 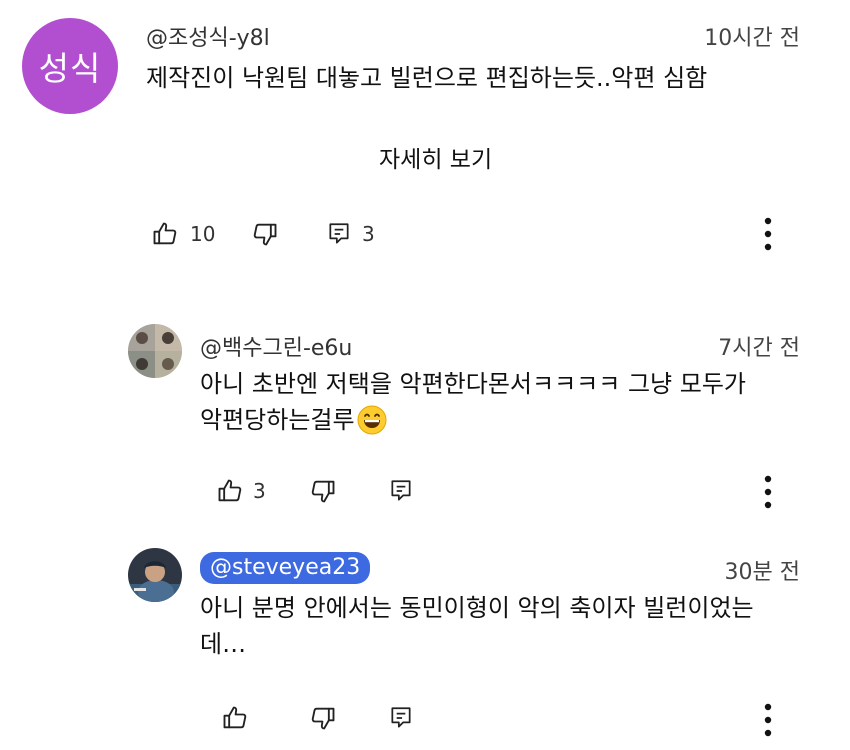 I want to click on comment-text: 아니 초반엔 저택을 악편한다몬서ㅋㅋㅋㅋ 그냥 모두가 악편당하는걸루, so click(x=473, y=402).